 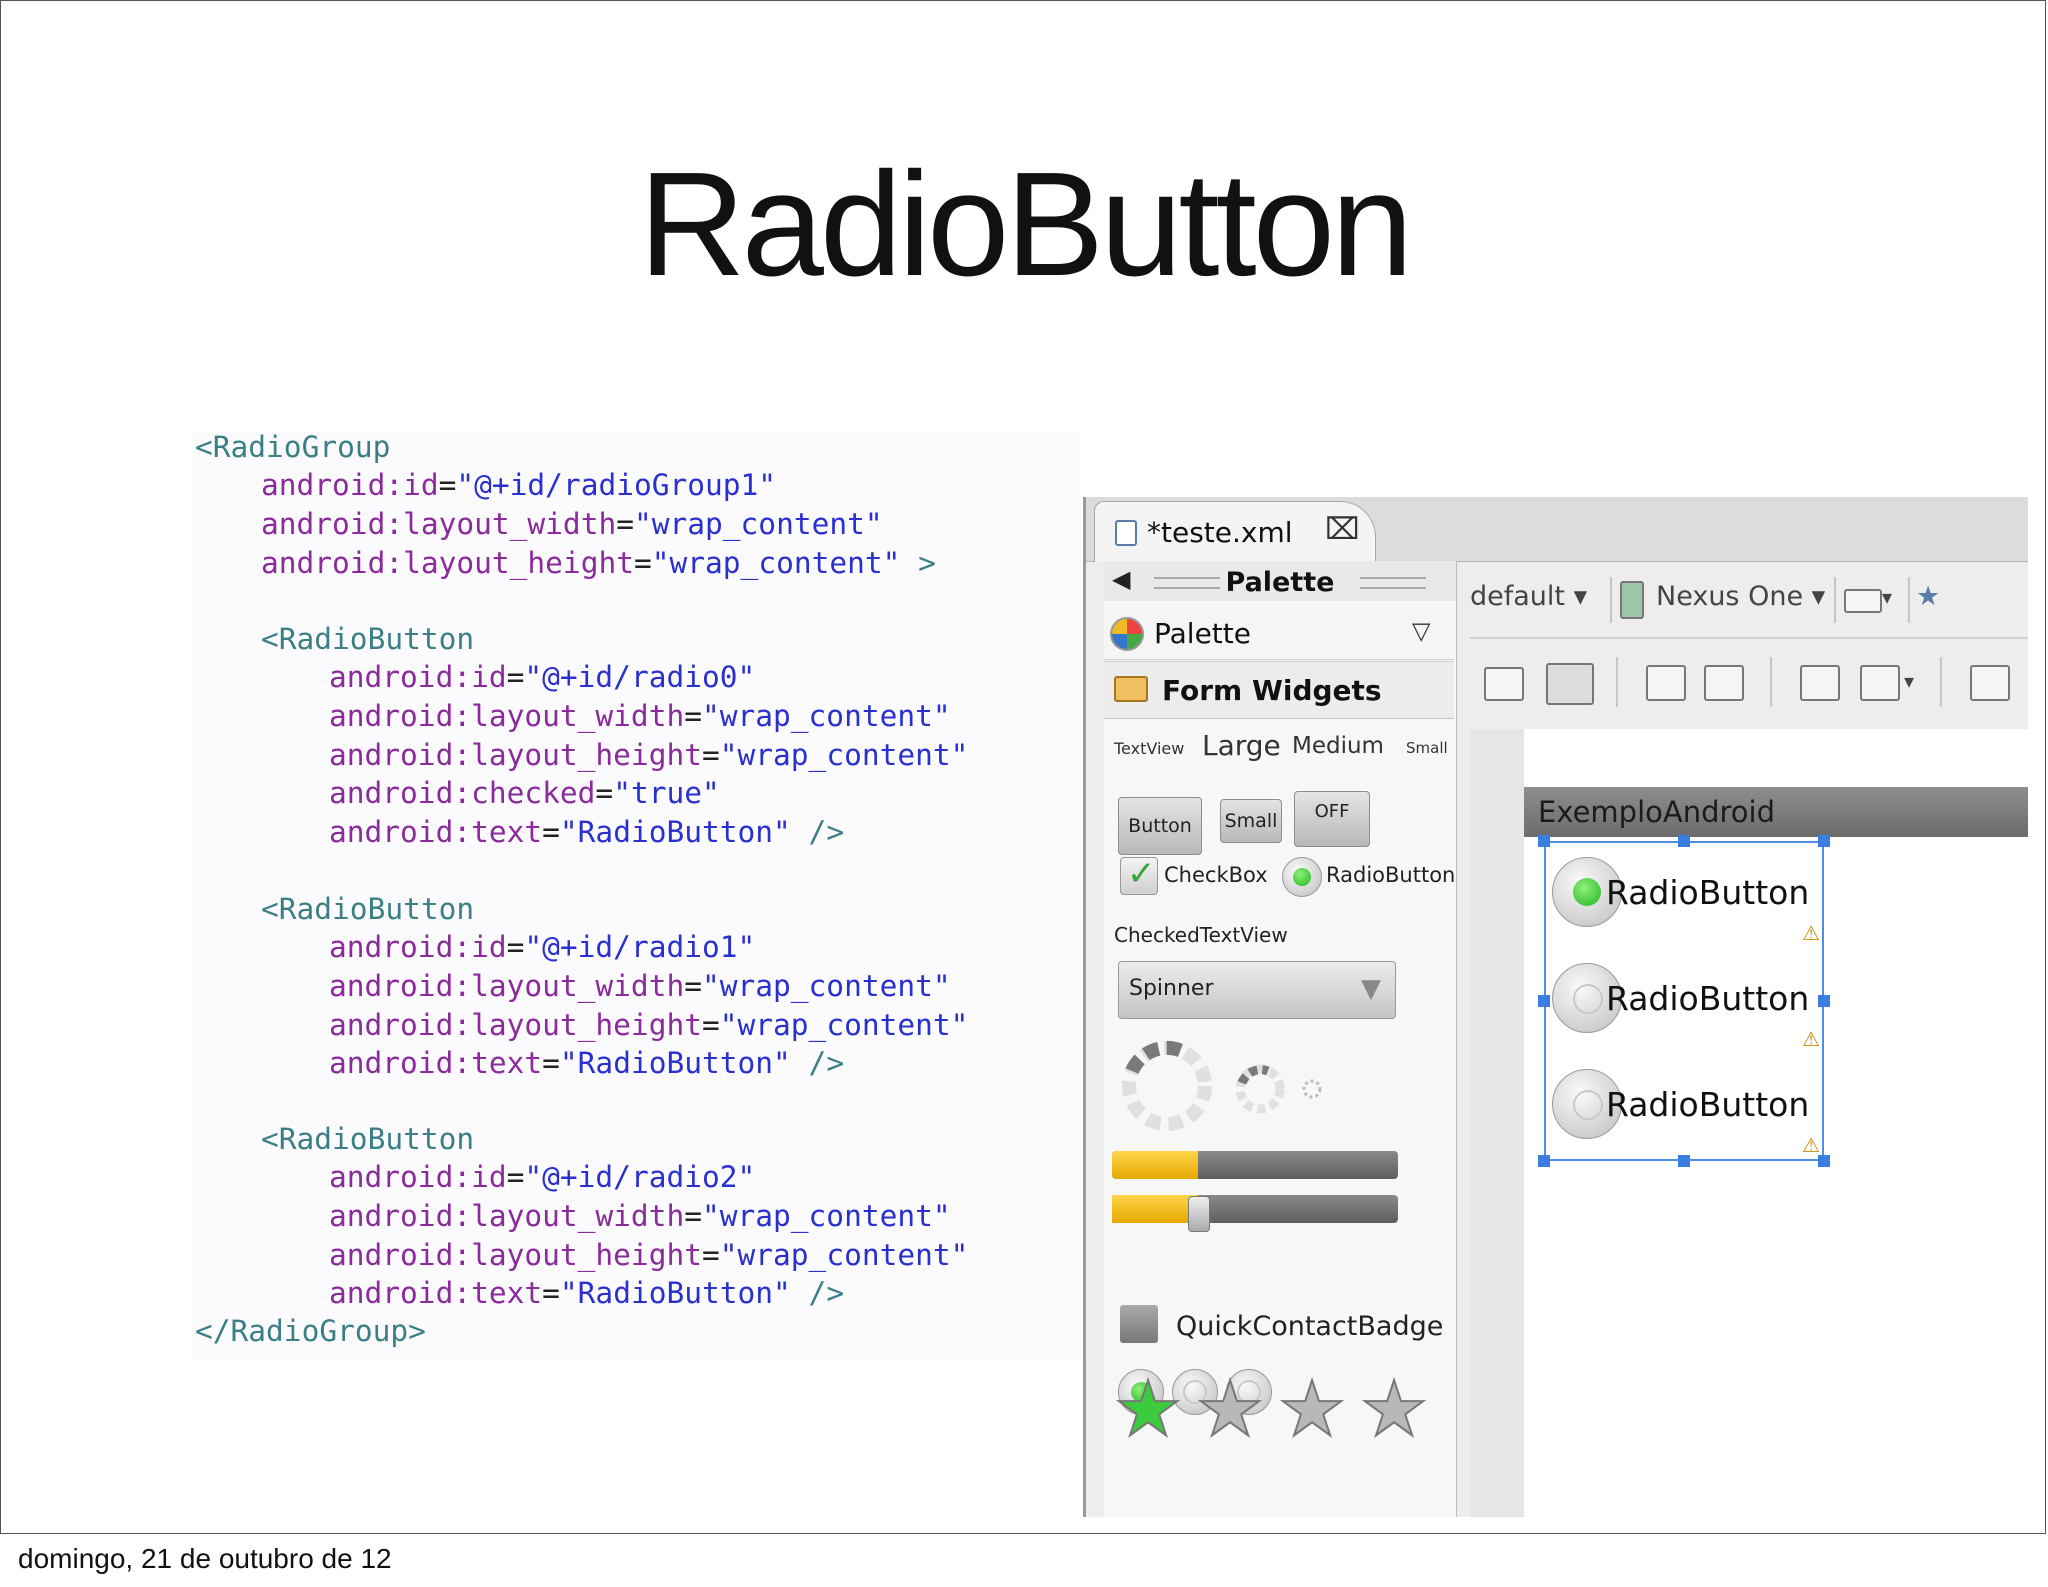 What do you see at coordinates (1149, 748) in the screenshot?
I see `widget-textview: TextView` at bounding box center [1149, 748].